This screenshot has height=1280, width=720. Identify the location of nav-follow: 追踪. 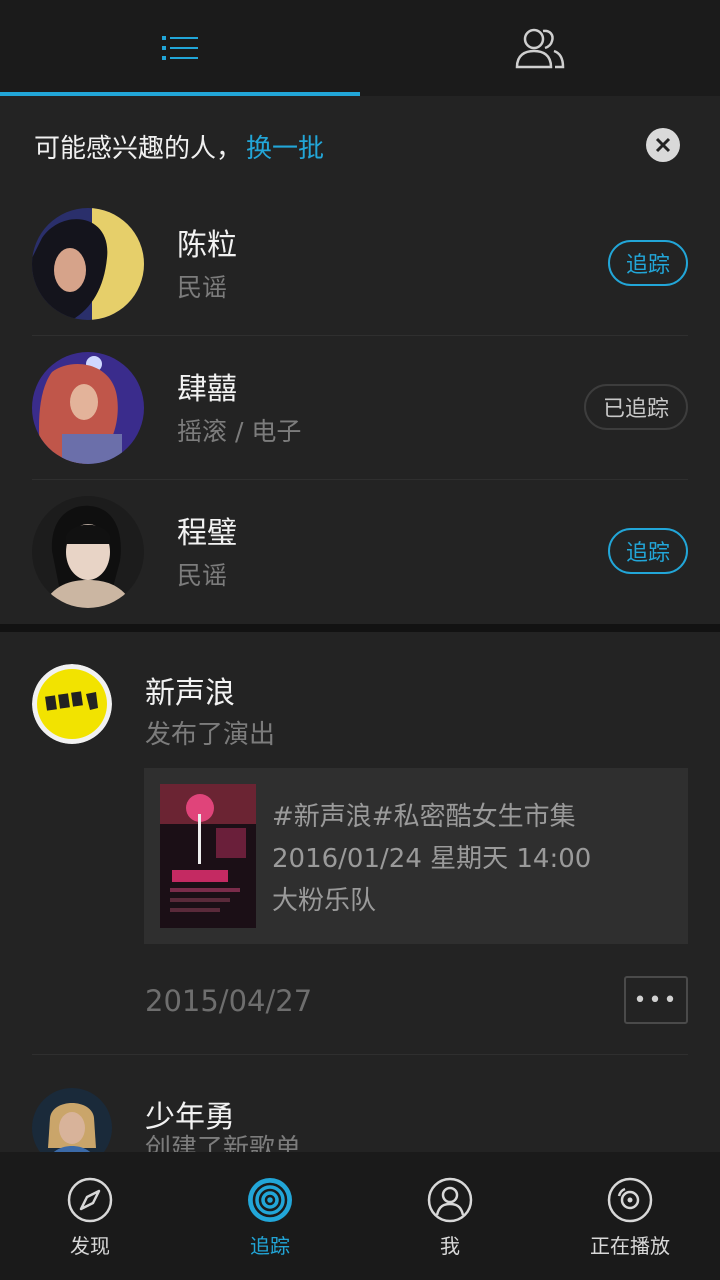
(270, 1216).